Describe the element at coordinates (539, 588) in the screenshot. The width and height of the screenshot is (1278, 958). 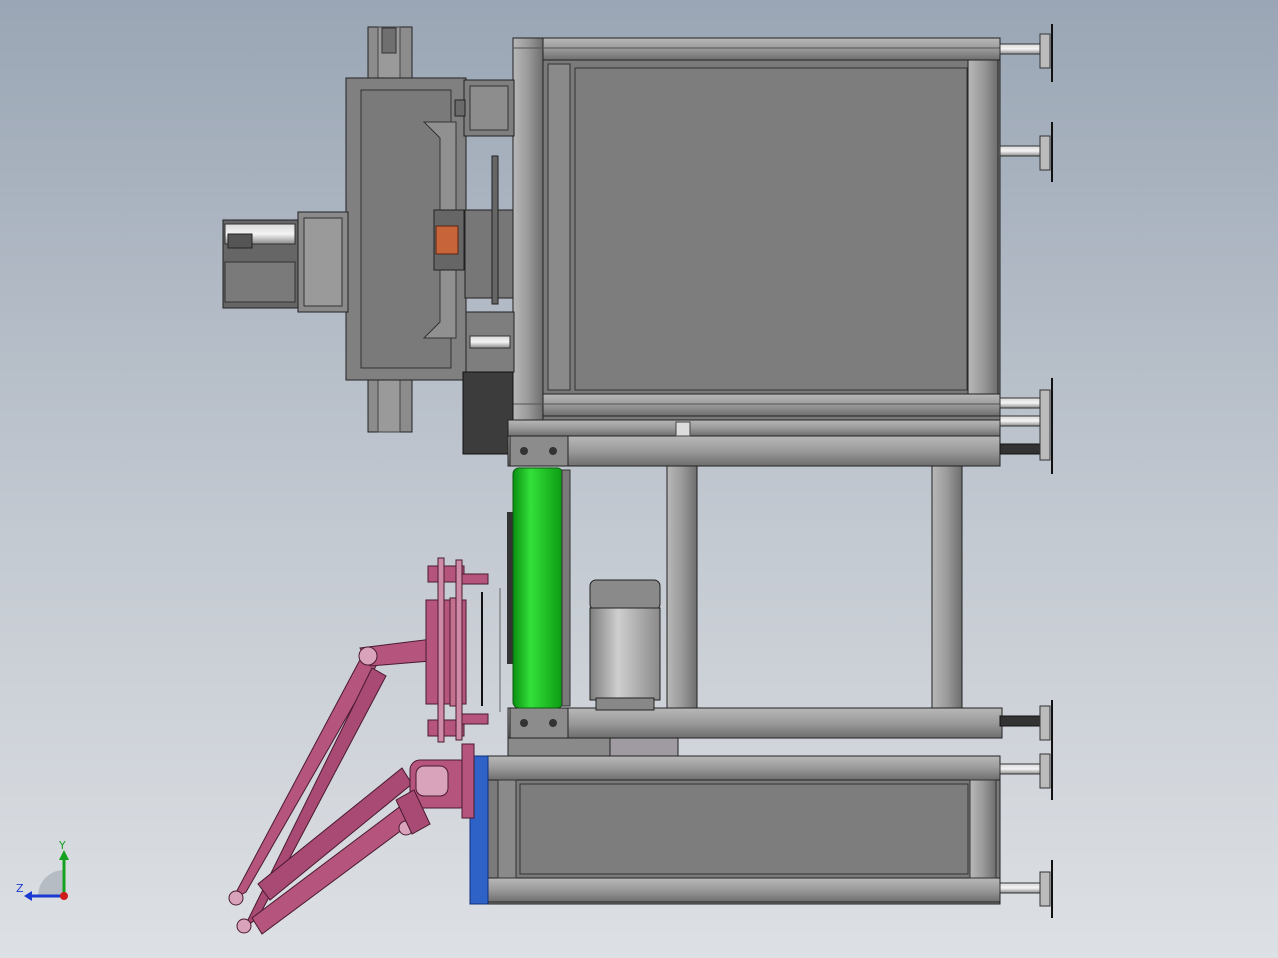
I see `green-roller` at that location.